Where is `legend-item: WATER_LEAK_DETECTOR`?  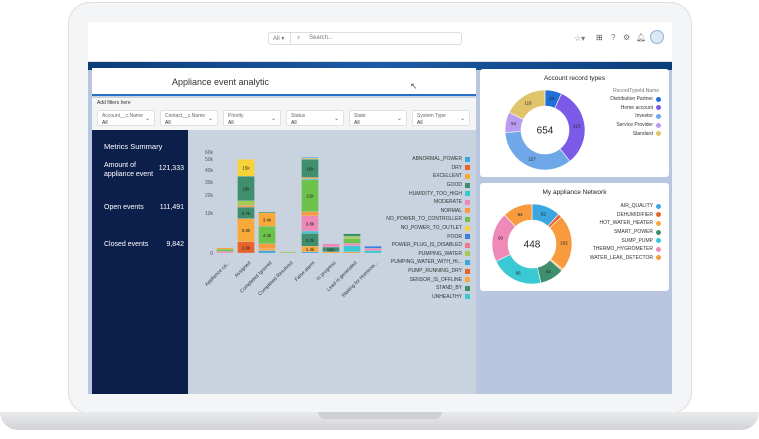
legend-item: WATER_LEAK_DETECTOR is located at coordinates (606, 258).